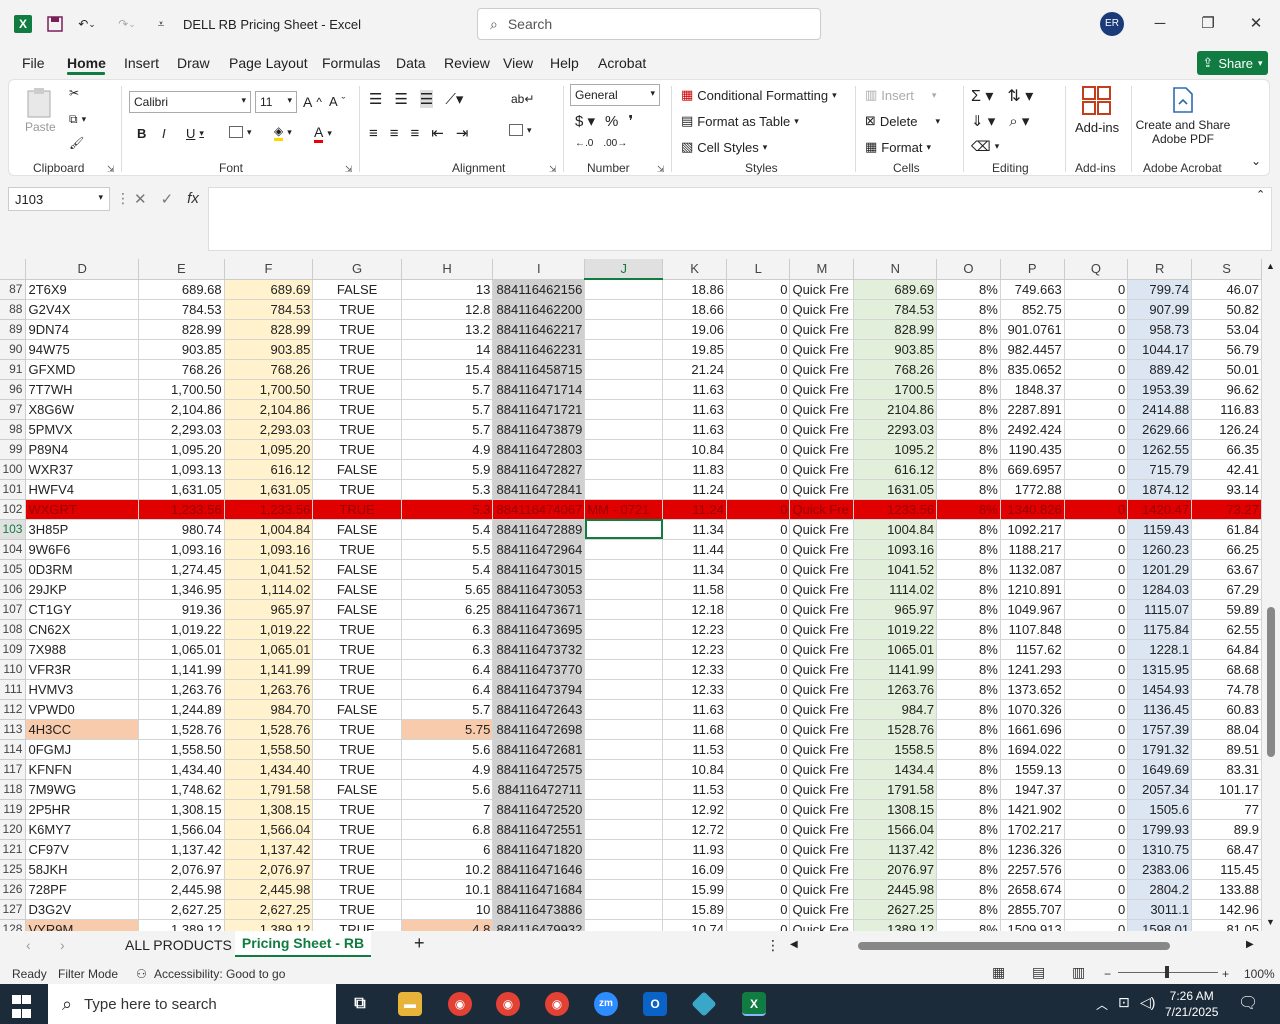  What do you see at coordinates (1032, 589) in the screenshot?
I see `cell-p: 1210.891` at bounding box center [1032, 589].